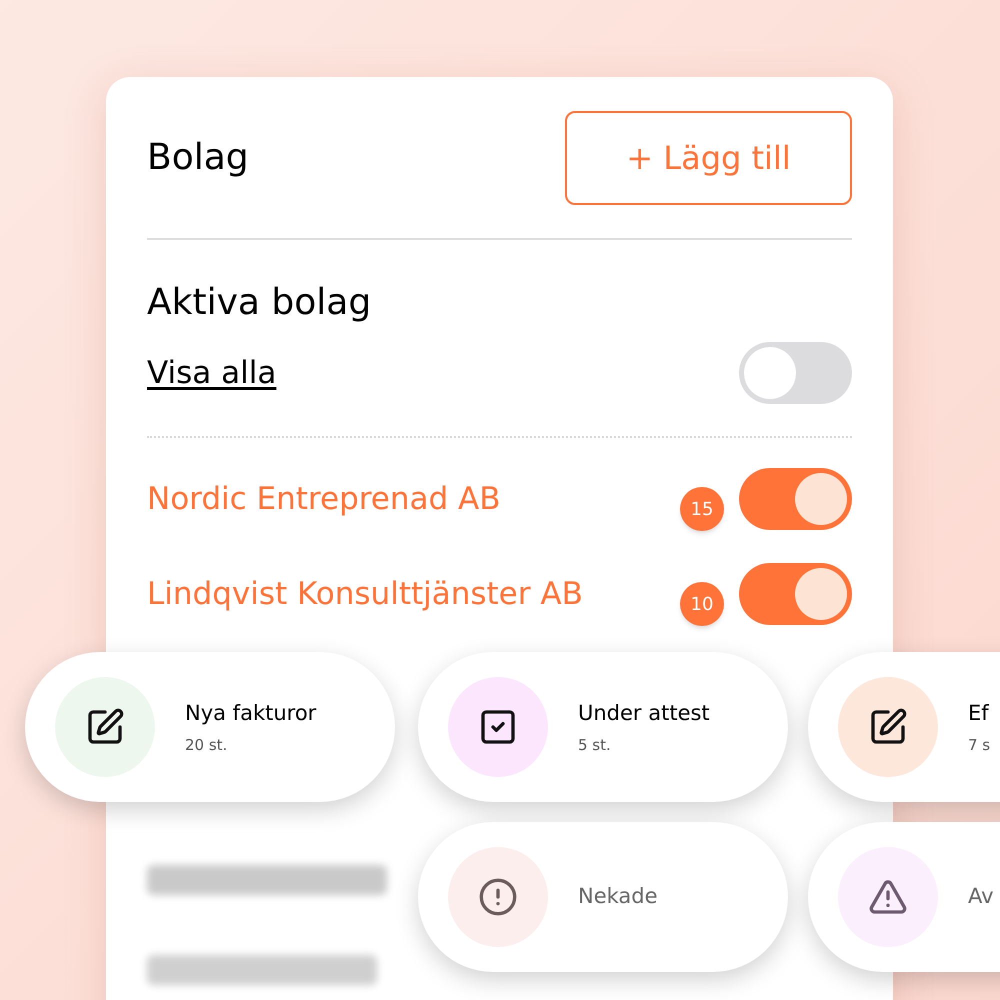 The height and width of the screenshot is (1000, 1000). Describe the element at coordinates (702, 604) in the screenshot. I see `count-badge: 10` at that location.